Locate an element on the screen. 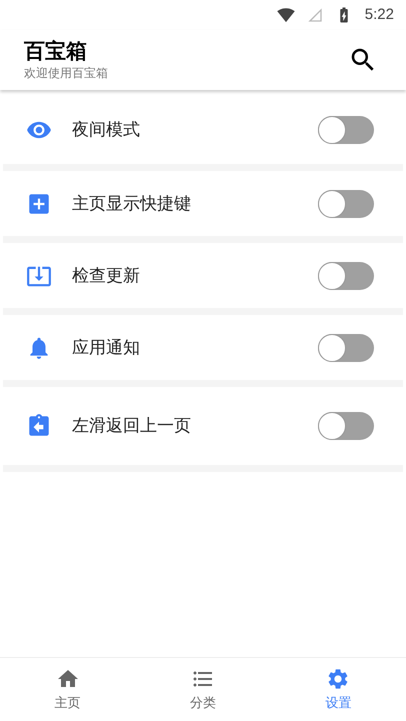 This screenshot has width=406, height=721. setting-label: 检查更新 is located at coordinates (106, 275).